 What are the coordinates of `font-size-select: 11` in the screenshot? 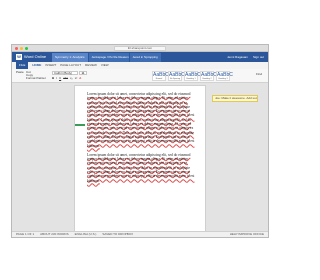 It's located at (83, 73).